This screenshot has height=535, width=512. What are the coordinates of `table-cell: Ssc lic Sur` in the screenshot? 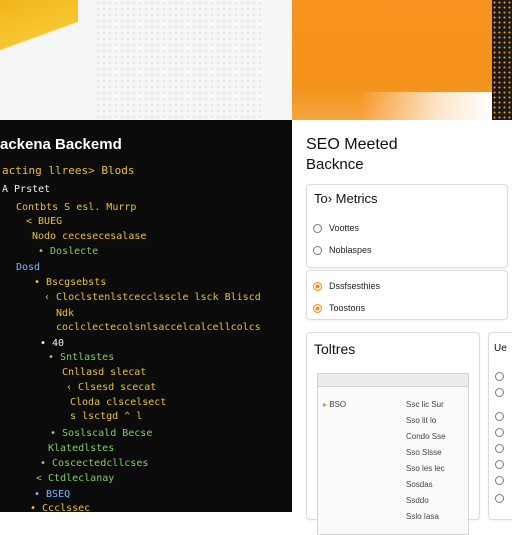 It's located at (425, 404).